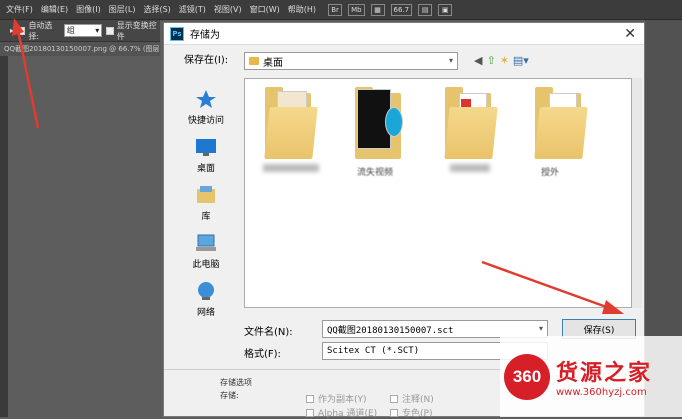  Describe the element at coordinates (601, 392) in the screenshot. I see `logo-url: www.360hyzj.com` at that location.